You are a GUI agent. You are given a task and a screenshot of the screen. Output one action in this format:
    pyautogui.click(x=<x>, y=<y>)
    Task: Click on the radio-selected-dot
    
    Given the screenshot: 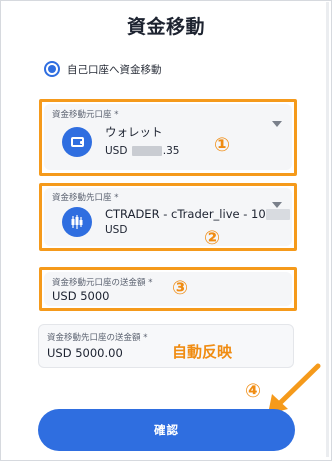 What is the action you would take?
    pyautogui.click(x=52, y=69)
    